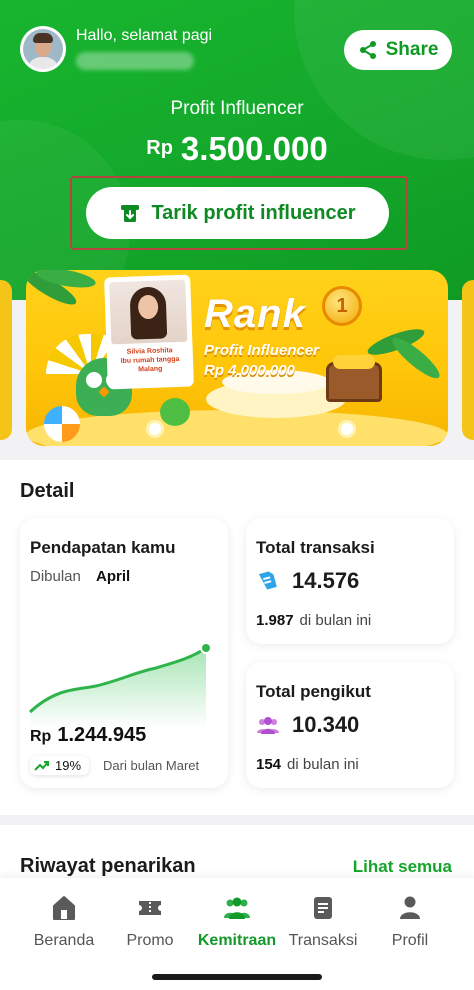 The image size is (474, 990). I want to click on nav-item-promo: Promo, so click(150, 922).